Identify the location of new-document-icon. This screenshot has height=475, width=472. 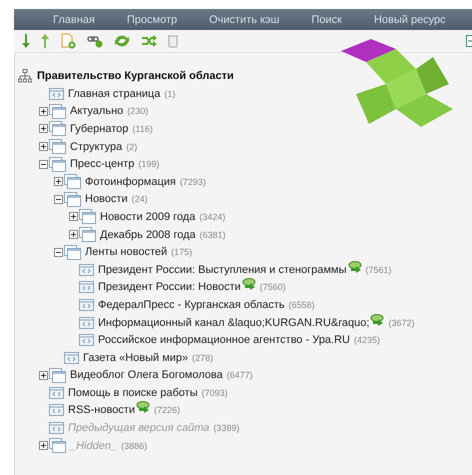
(68, 41).